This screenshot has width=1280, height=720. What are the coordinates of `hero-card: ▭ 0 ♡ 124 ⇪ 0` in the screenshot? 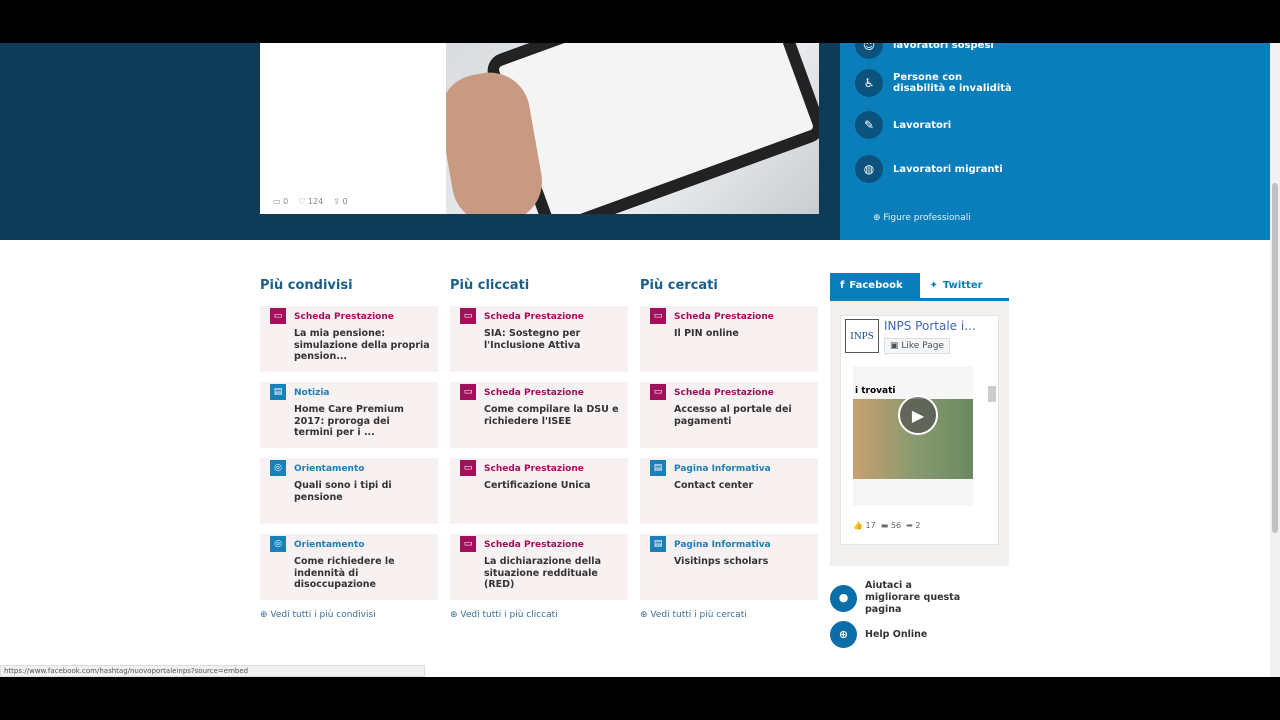 It's located at (353, 128).